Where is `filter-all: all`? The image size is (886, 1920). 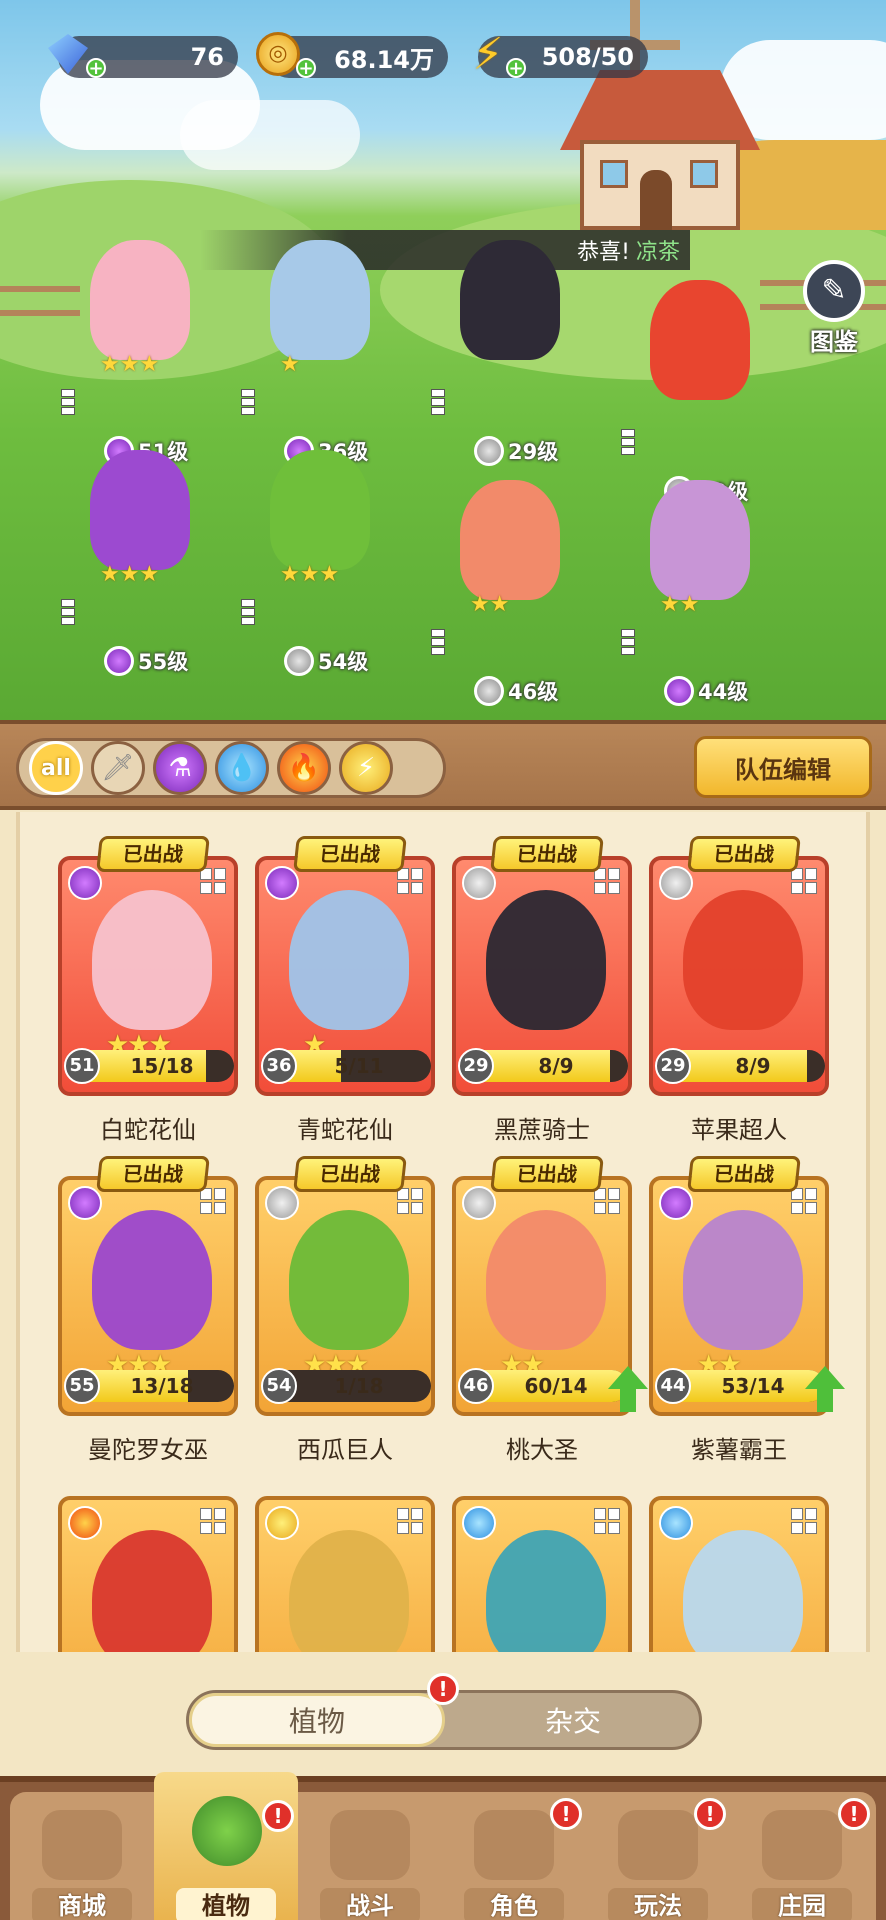
filter-all: all is located at coordinates (56, 768).